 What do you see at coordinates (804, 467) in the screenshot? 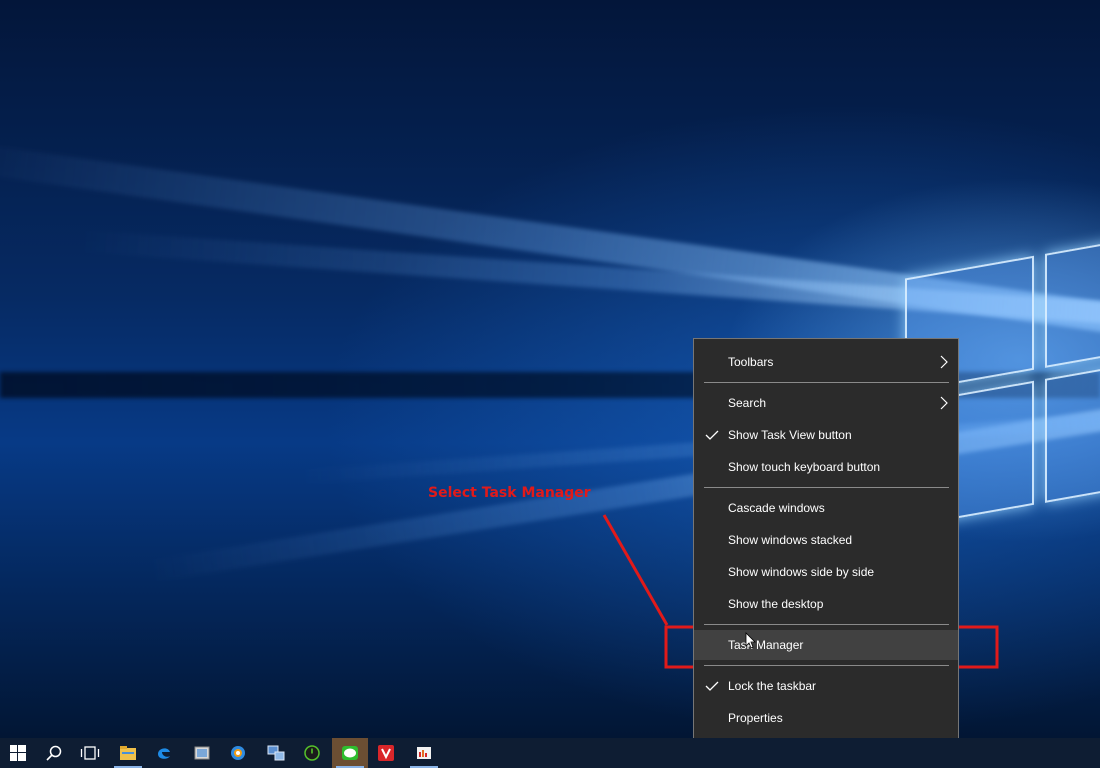
I see `menu-item-label: Show touch keyboard button` at bounding box center [804, 467].